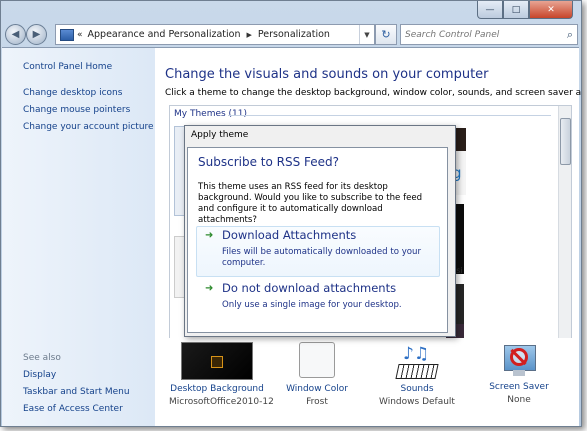 Image resolution: width=587 pixels, height=431 pixels. Describe the element at coordinates (211, 114) in the screenshot. I see `my-themes-heading: My Themes (11)` at that location.